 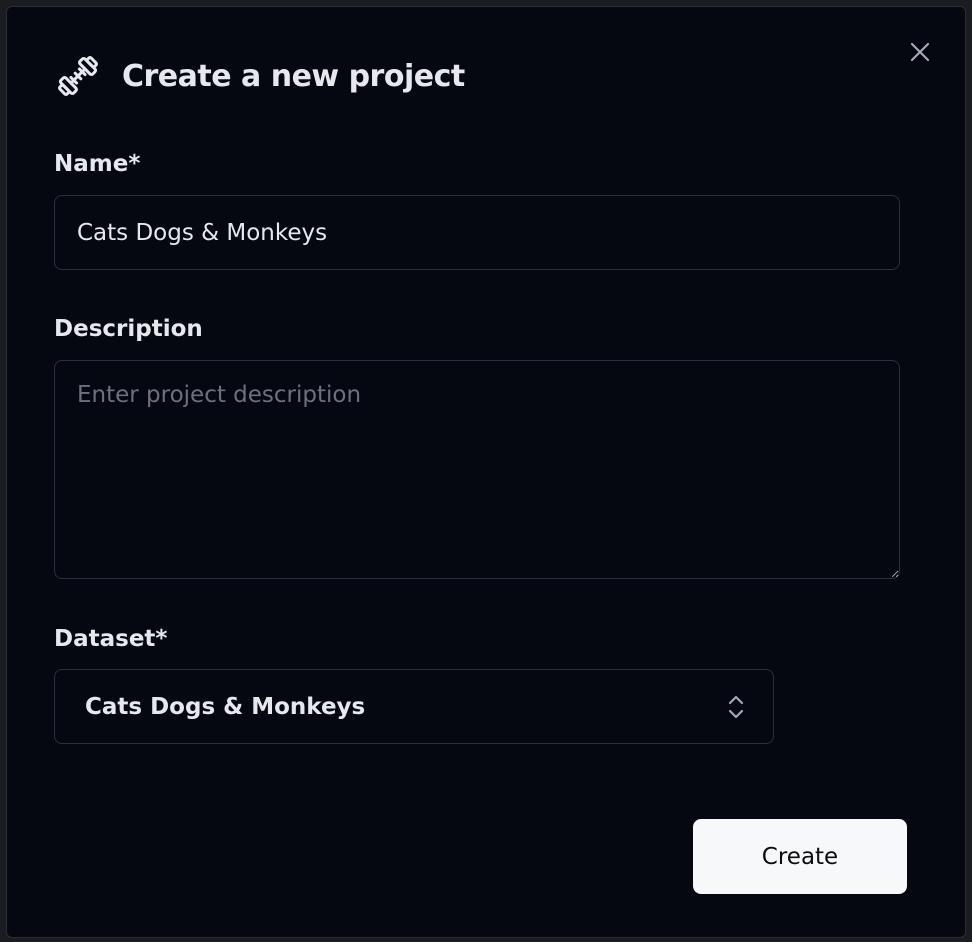 I want to click on dataset-select: Cats Dogs & Monkeys, so click(x=414, y=706).